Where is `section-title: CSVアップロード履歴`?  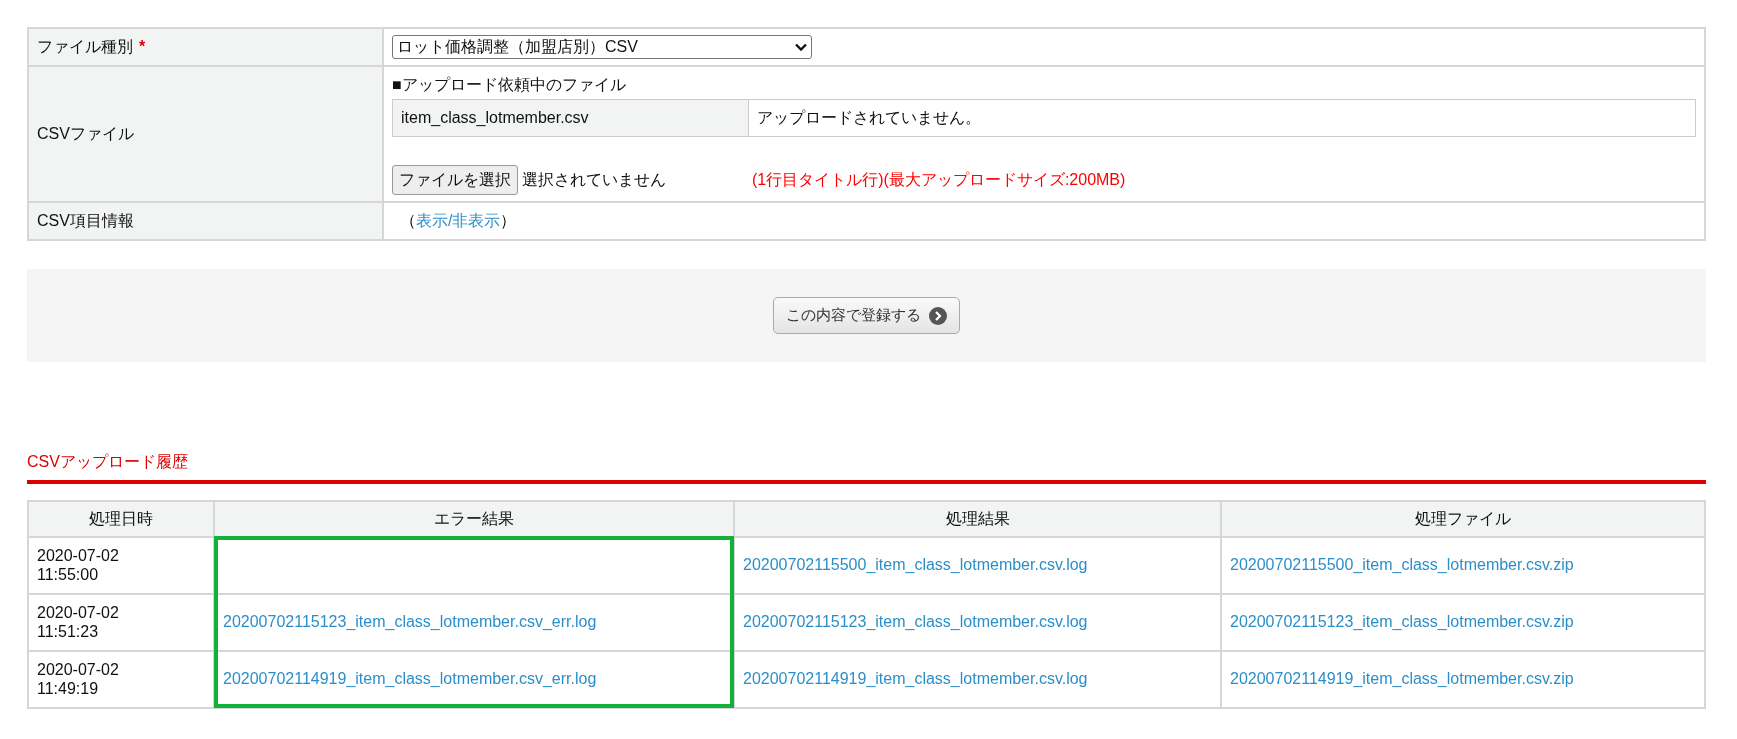 section-title: CSVアップロード履歴 is located at coordinates (866, 467).